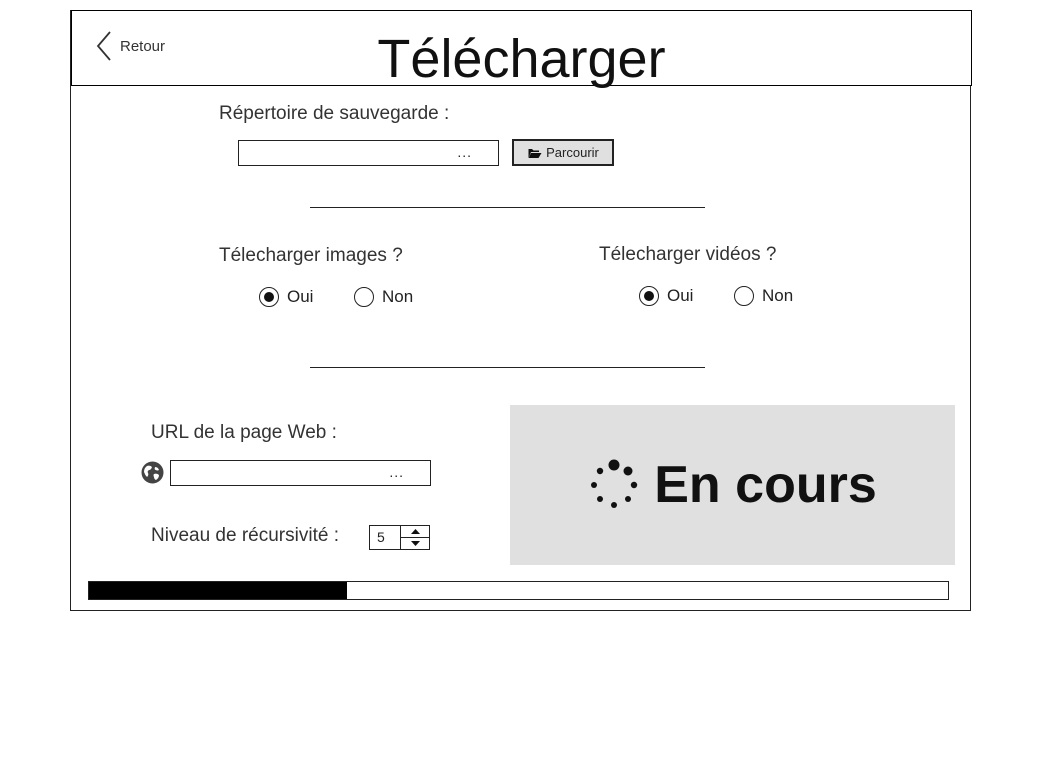 Image resolution: width=1061 pixels, height=760 pixels. What do you see at coordinates (744, 296) in the screenshot?
I see `videos-radio-non-circle` at bounding box center [744, 296].